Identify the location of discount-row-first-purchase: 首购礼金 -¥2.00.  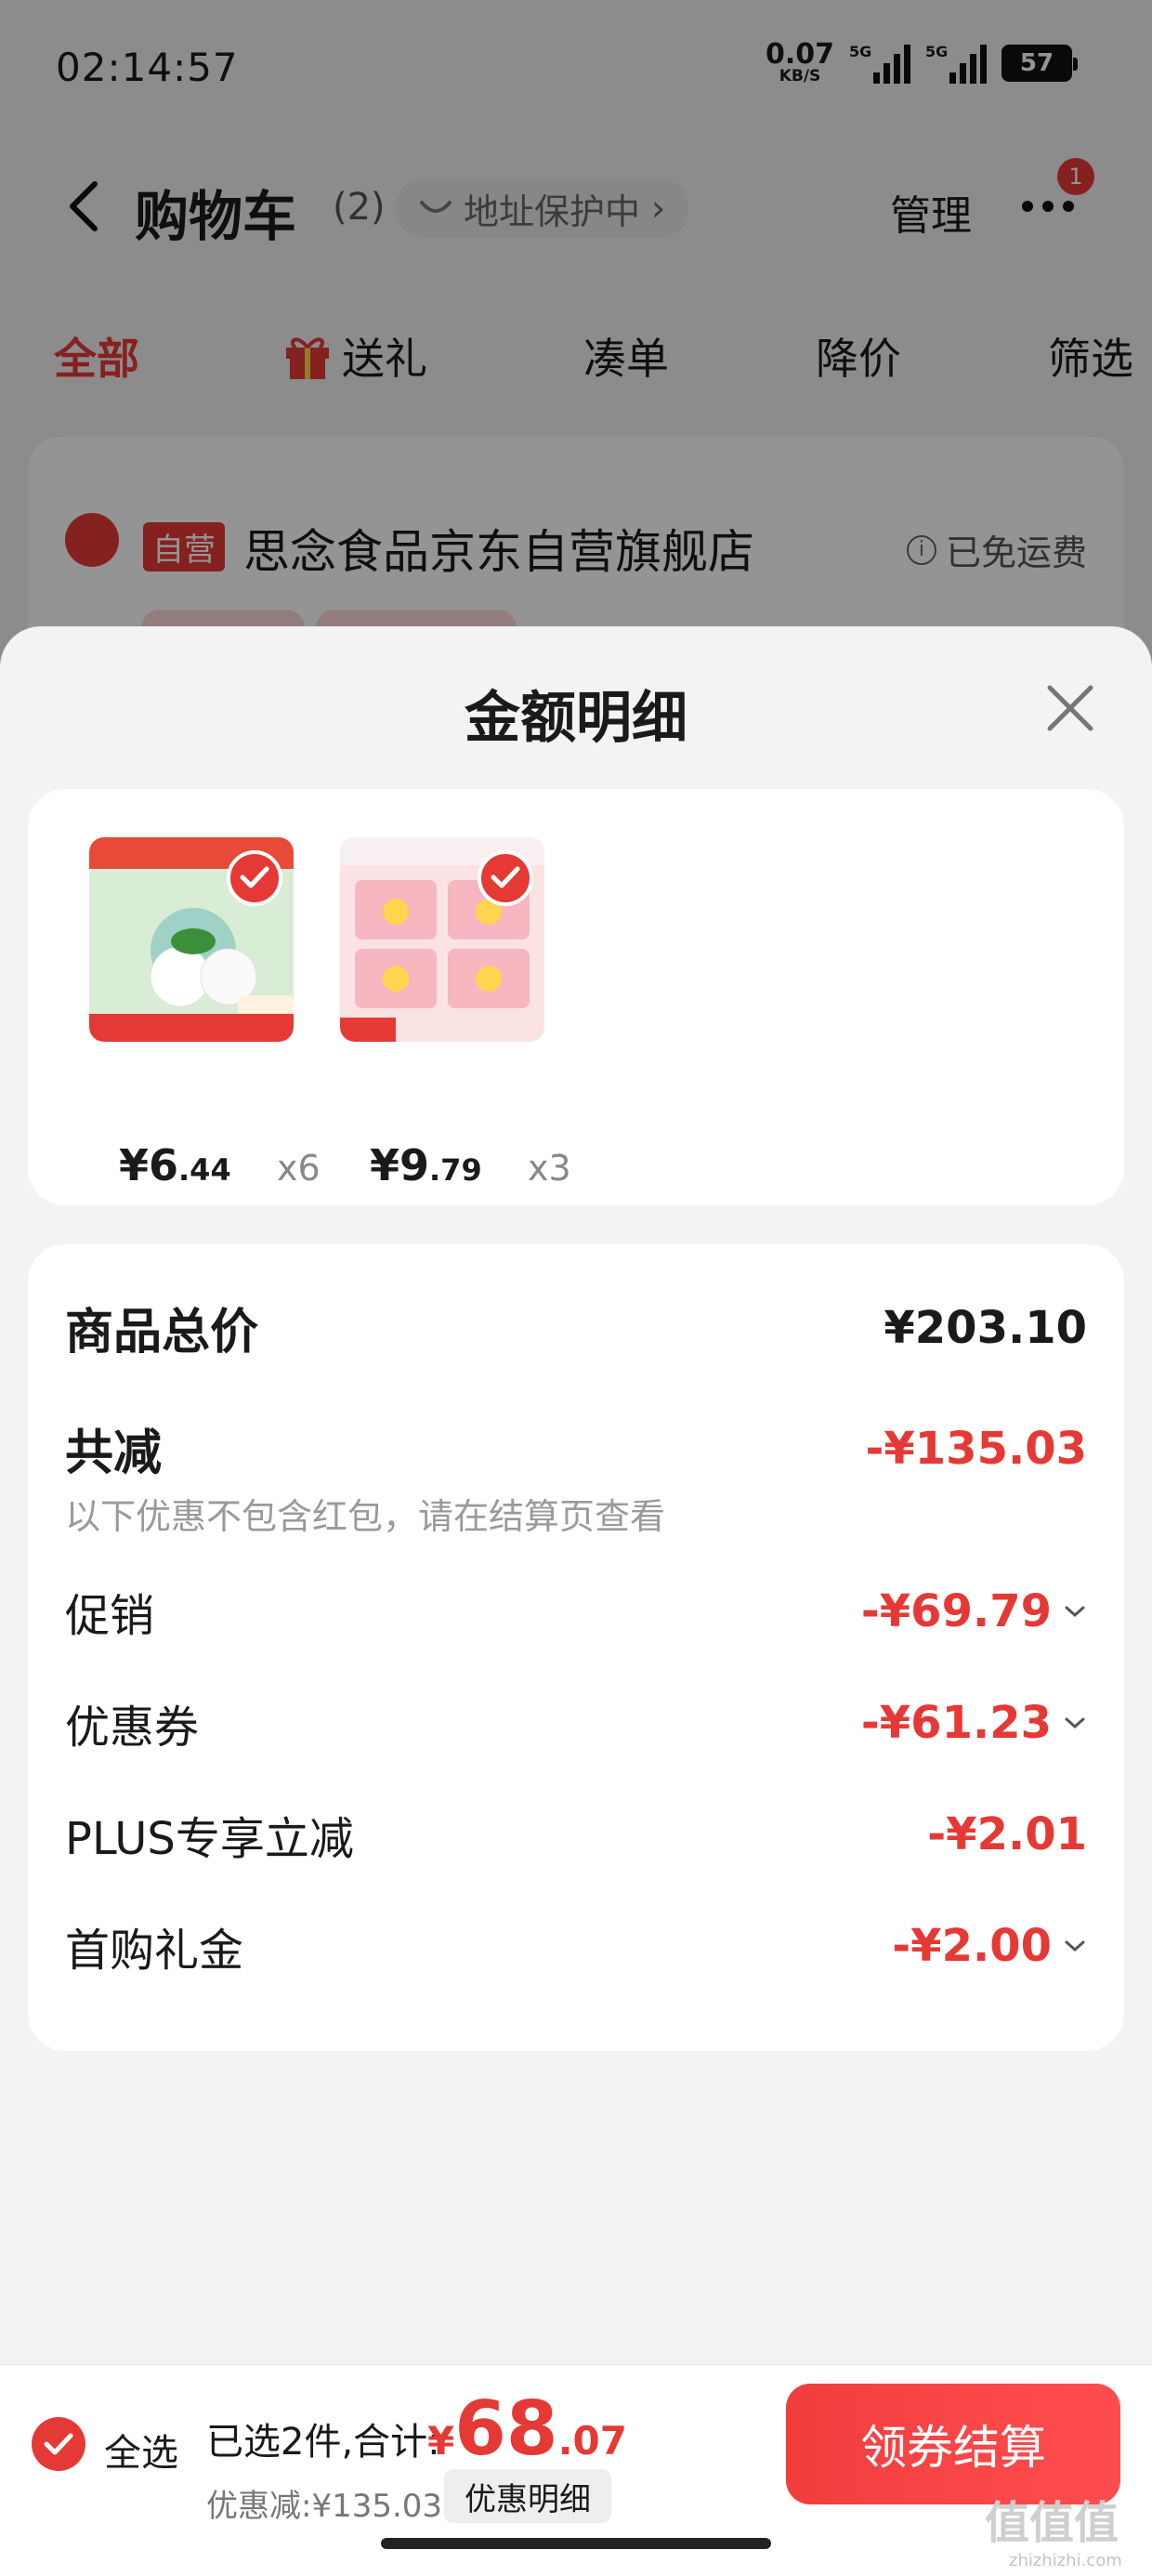
(576, 1945).